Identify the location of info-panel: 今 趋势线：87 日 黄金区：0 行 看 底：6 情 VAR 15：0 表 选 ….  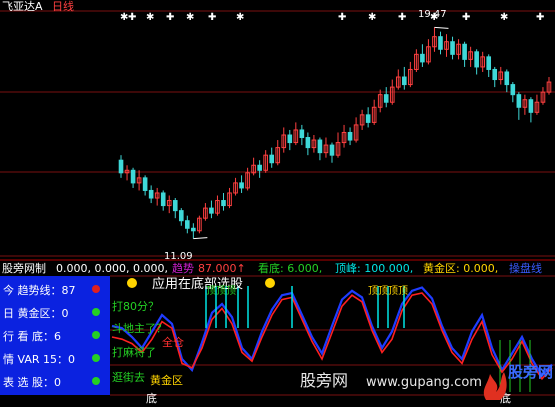
(55, 335).